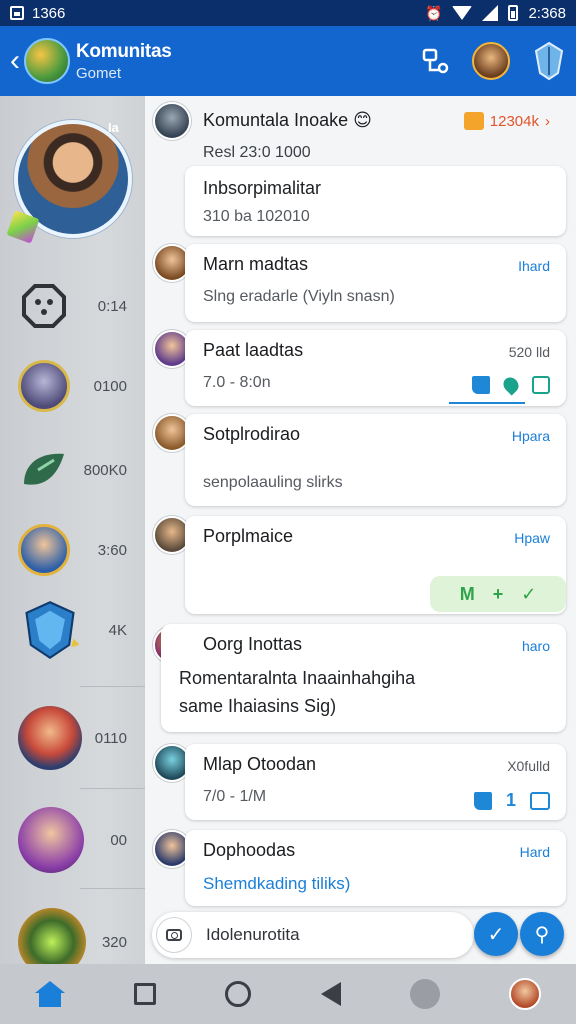 This screenshot has height=1024, width=576. What do you see at coordinates (256, 216) in the screenshot?
I see `message-date: 310 ba 102010` at bounding box center [256, 216].